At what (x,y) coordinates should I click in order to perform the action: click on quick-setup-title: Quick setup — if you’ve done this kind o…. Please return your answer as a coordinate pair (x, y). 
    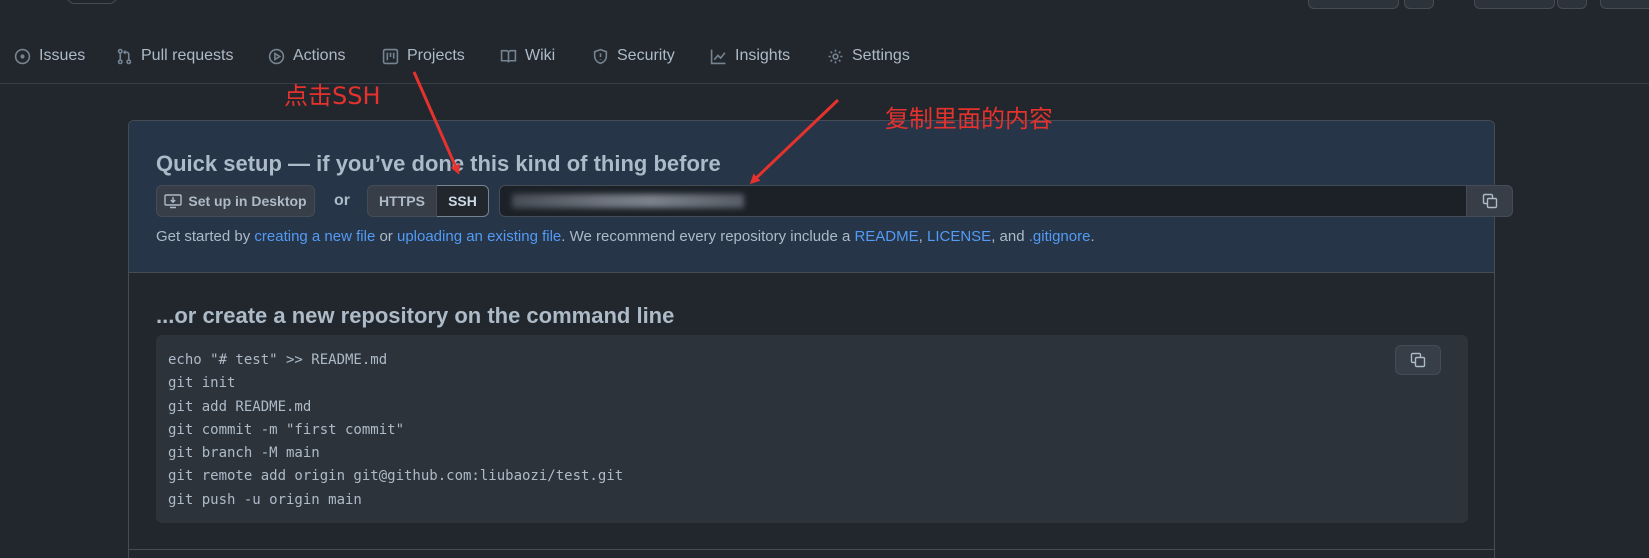
    Looking at the image, I should click on (438, 163).